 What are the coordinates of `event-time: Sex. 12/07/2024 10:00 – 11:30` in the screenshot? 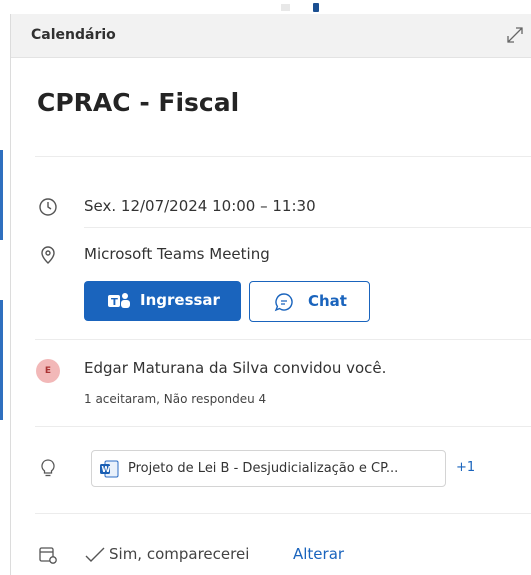 It's located at (200, 206).